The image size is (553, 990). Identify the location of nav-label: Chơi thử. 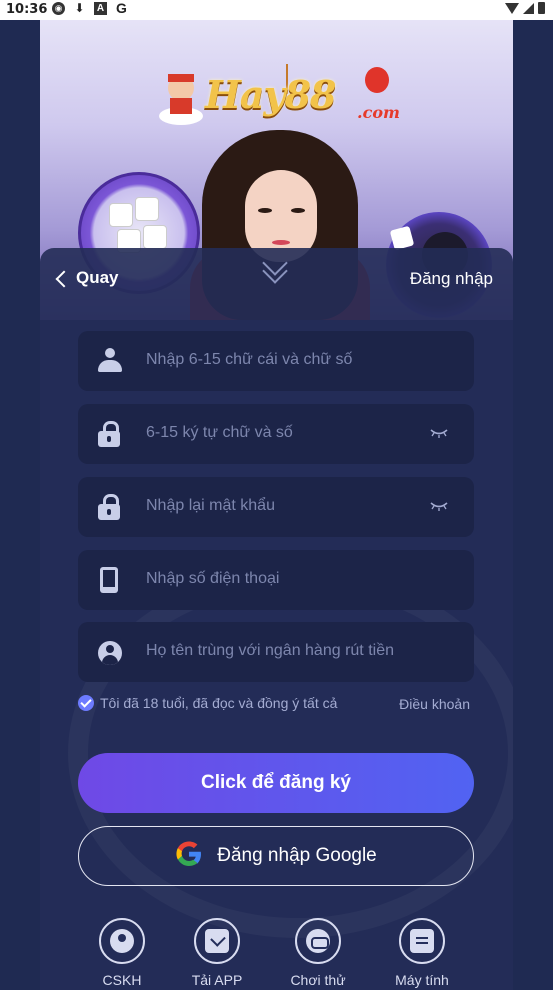
(318, 980).